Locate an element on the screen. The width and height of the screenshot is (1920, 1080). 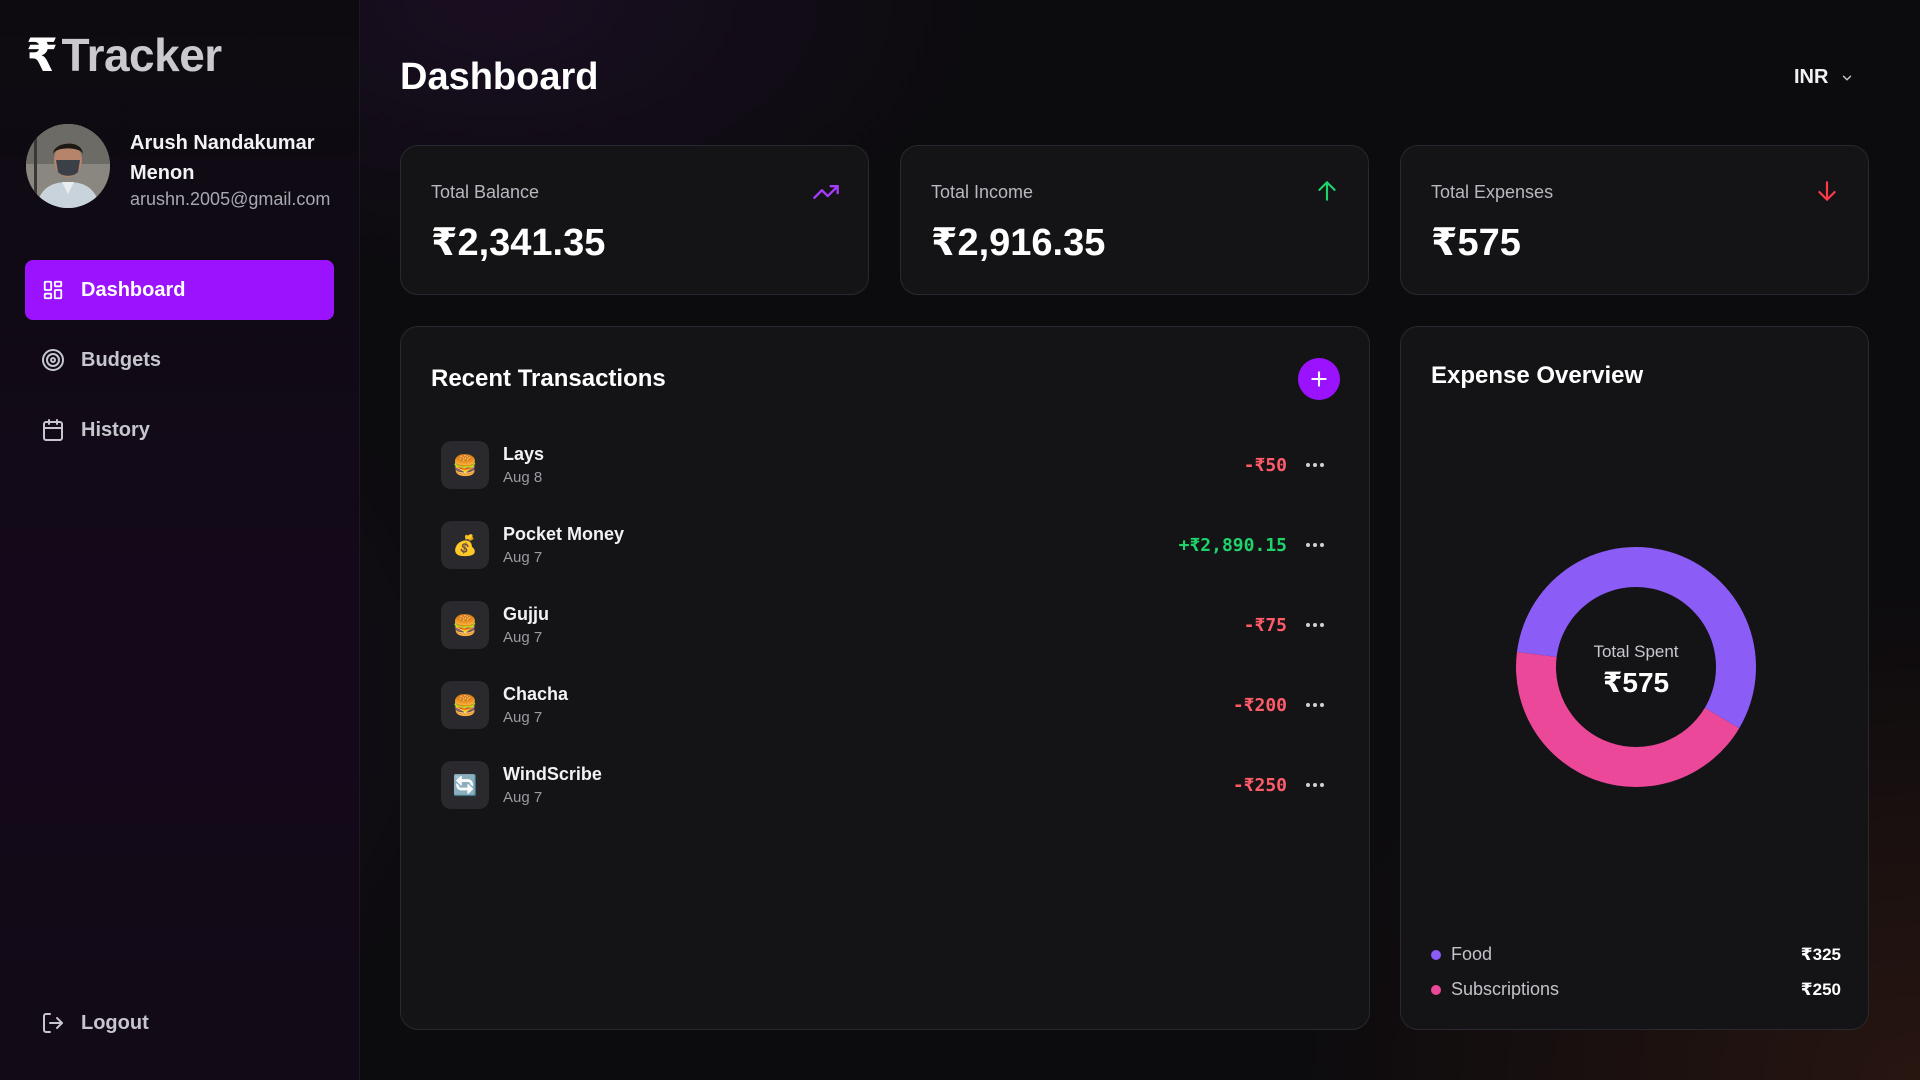
donut-center-label: Total Spent is located at coordinates (1636, 651).